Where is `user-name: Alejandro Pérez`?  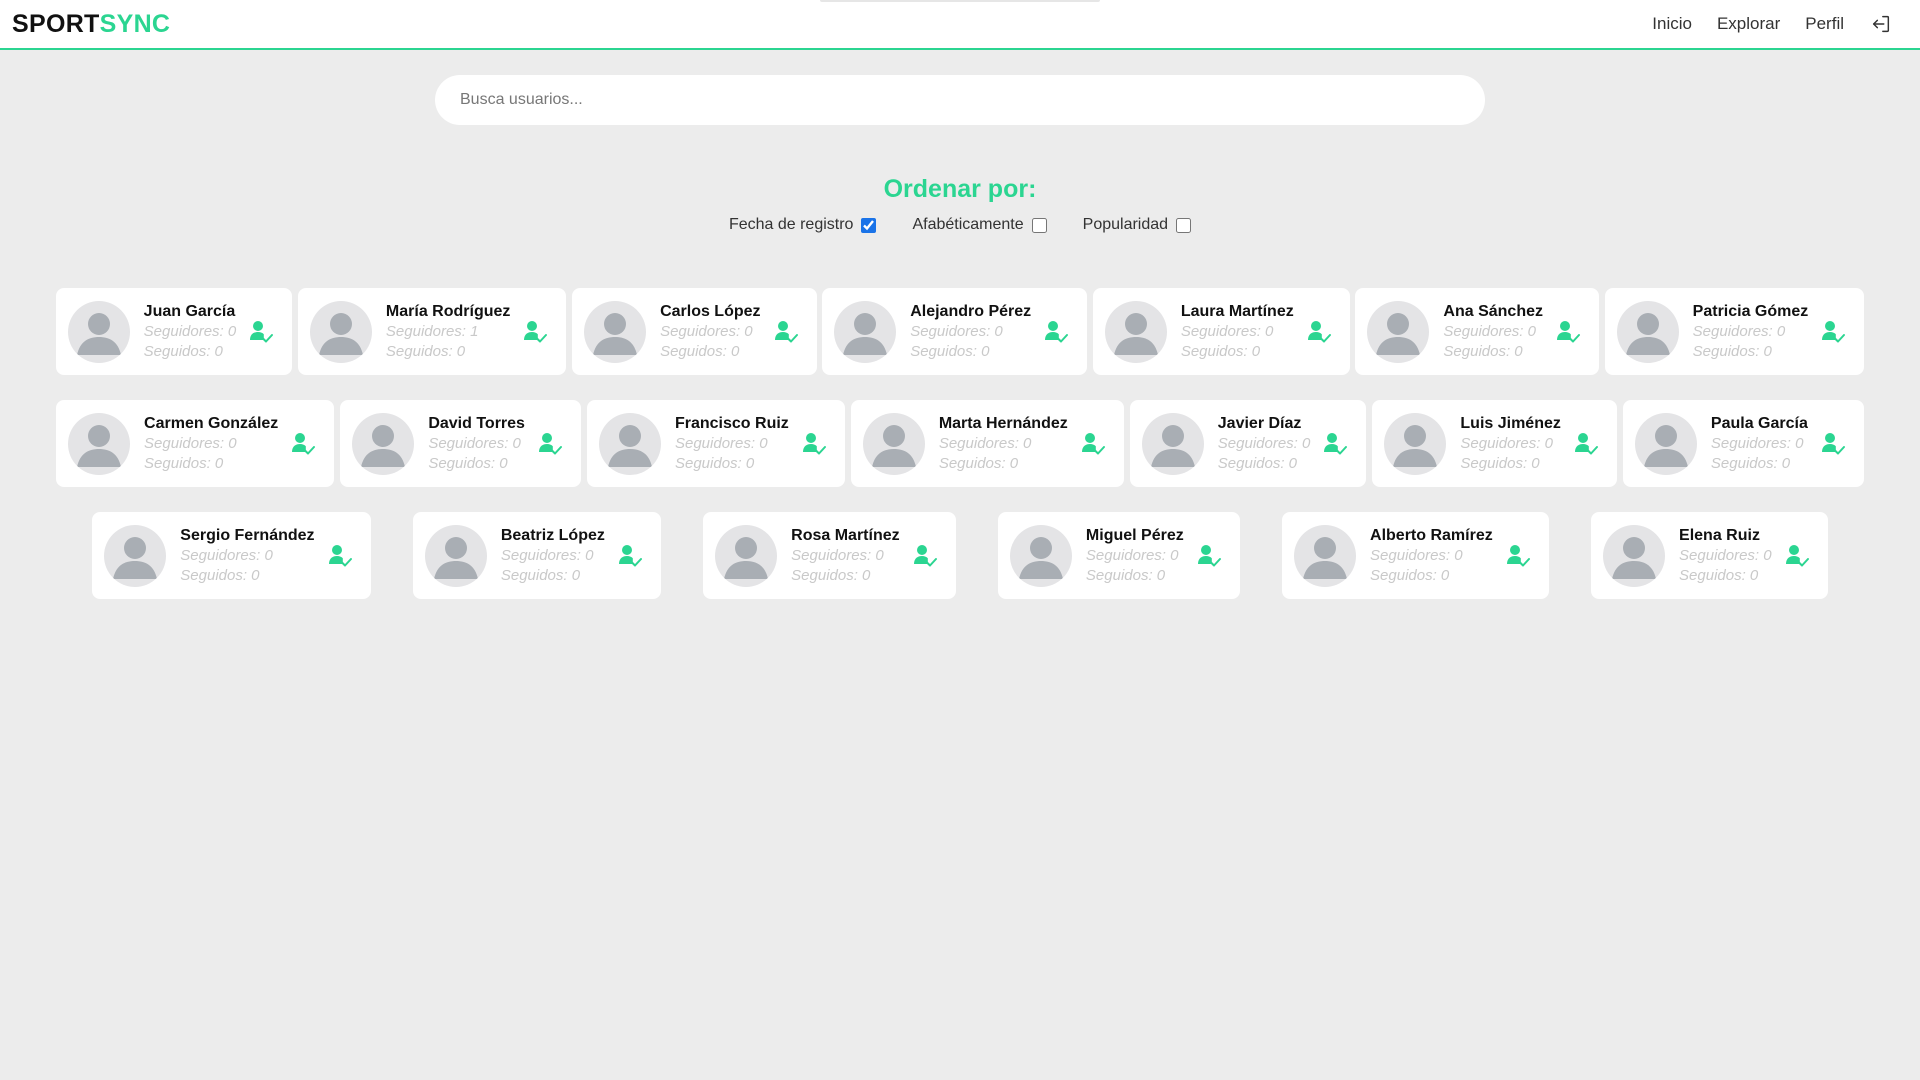
user-name: Alejandro Pérez is located at coordinates (970, 311).